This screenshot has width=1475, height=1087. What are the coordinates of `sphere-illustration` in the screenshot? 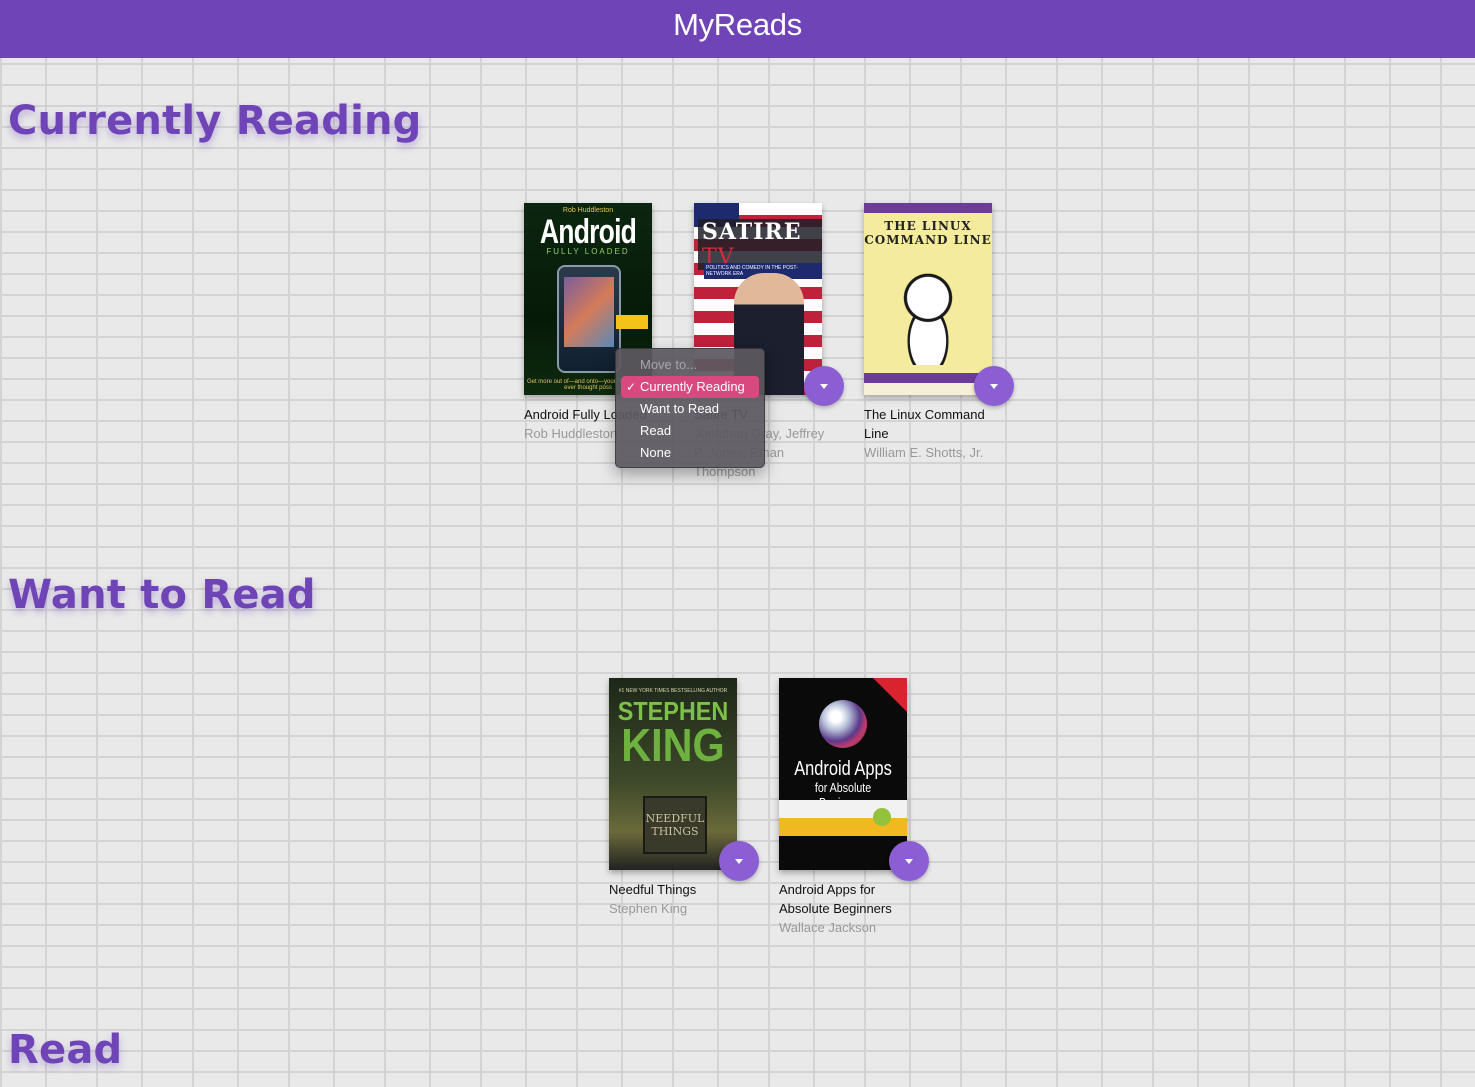 It's located at (843, 724).